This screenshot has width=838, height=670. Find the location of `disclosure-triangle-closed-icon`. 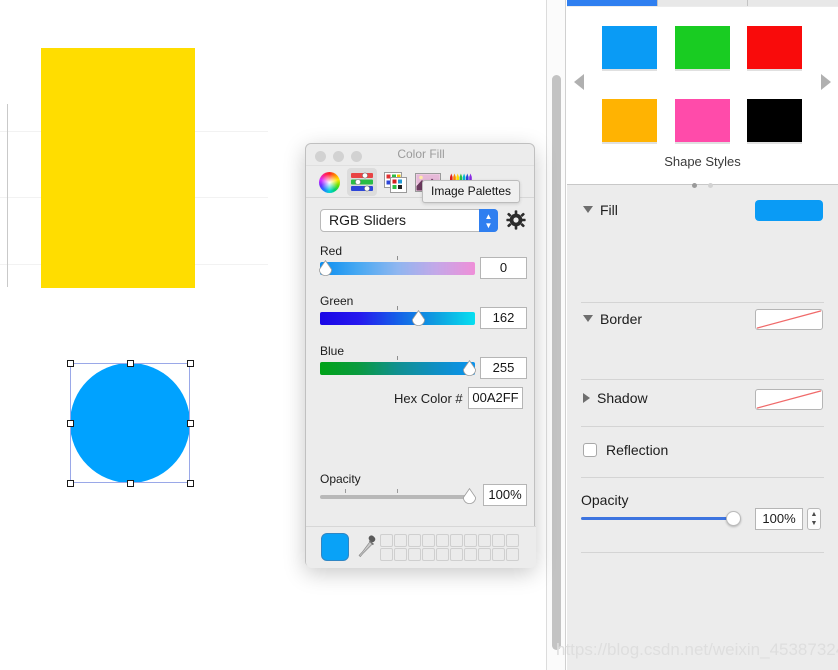

disclosure-triangle-closed-icon is located at coordinates (586, 397).